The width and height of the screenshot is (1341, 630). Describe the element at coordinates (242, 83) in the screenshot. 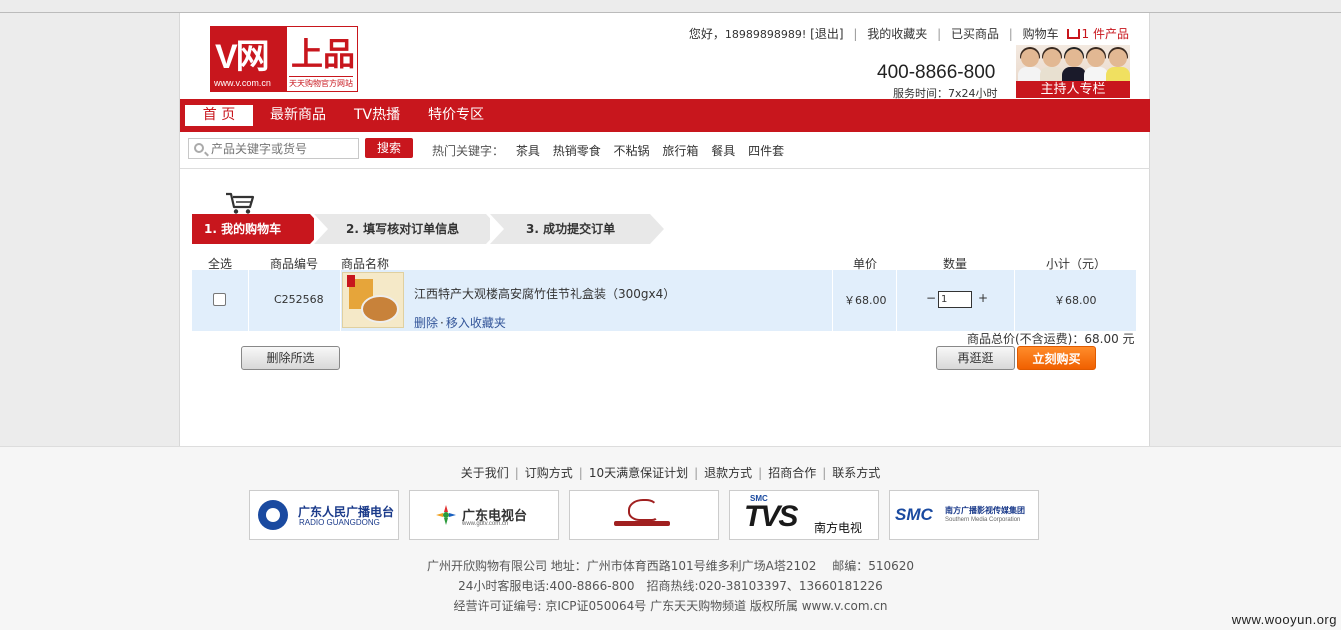

I see `logo-url: www.v.com.cn` at that location.